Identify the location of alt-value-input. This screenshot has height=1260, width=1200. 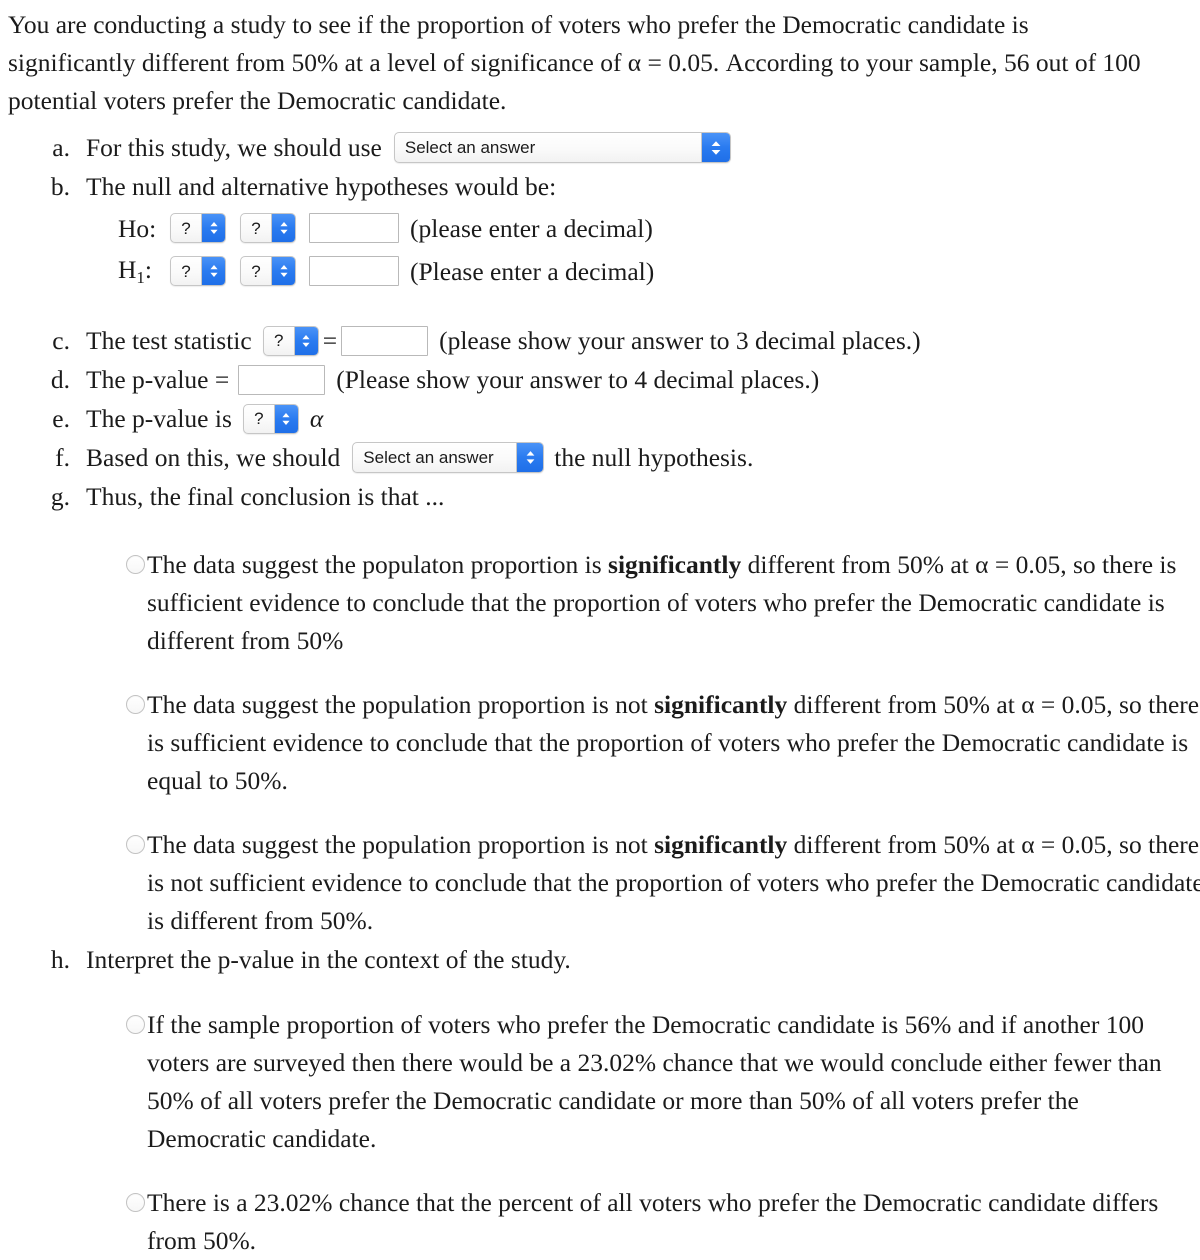
(354, 271).